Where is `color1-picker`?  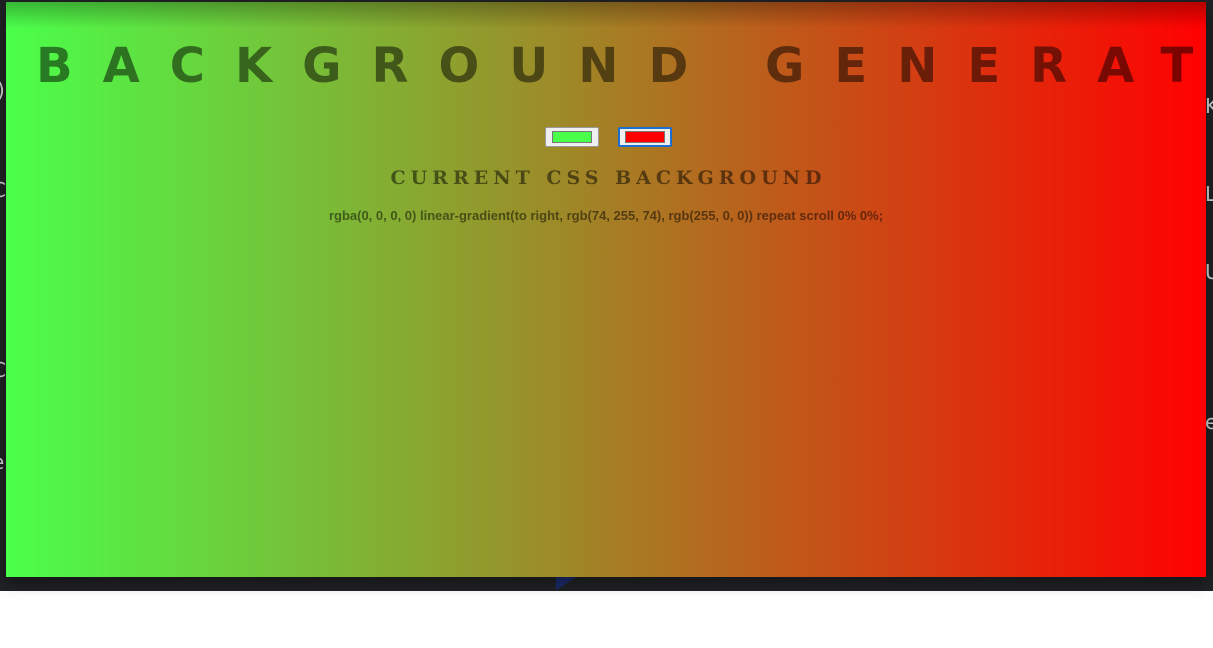 color1-picker is located at coordinates (572, 137).